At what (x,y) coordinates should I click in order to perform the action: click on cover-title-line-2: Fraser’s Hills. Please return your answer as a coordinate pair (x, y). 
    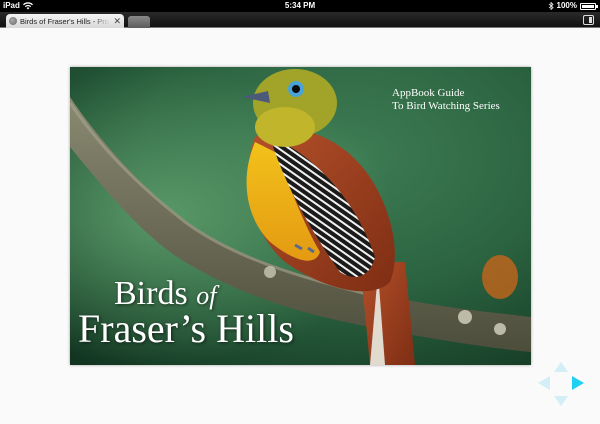
    Looking at the image, I should click on (186, 328).